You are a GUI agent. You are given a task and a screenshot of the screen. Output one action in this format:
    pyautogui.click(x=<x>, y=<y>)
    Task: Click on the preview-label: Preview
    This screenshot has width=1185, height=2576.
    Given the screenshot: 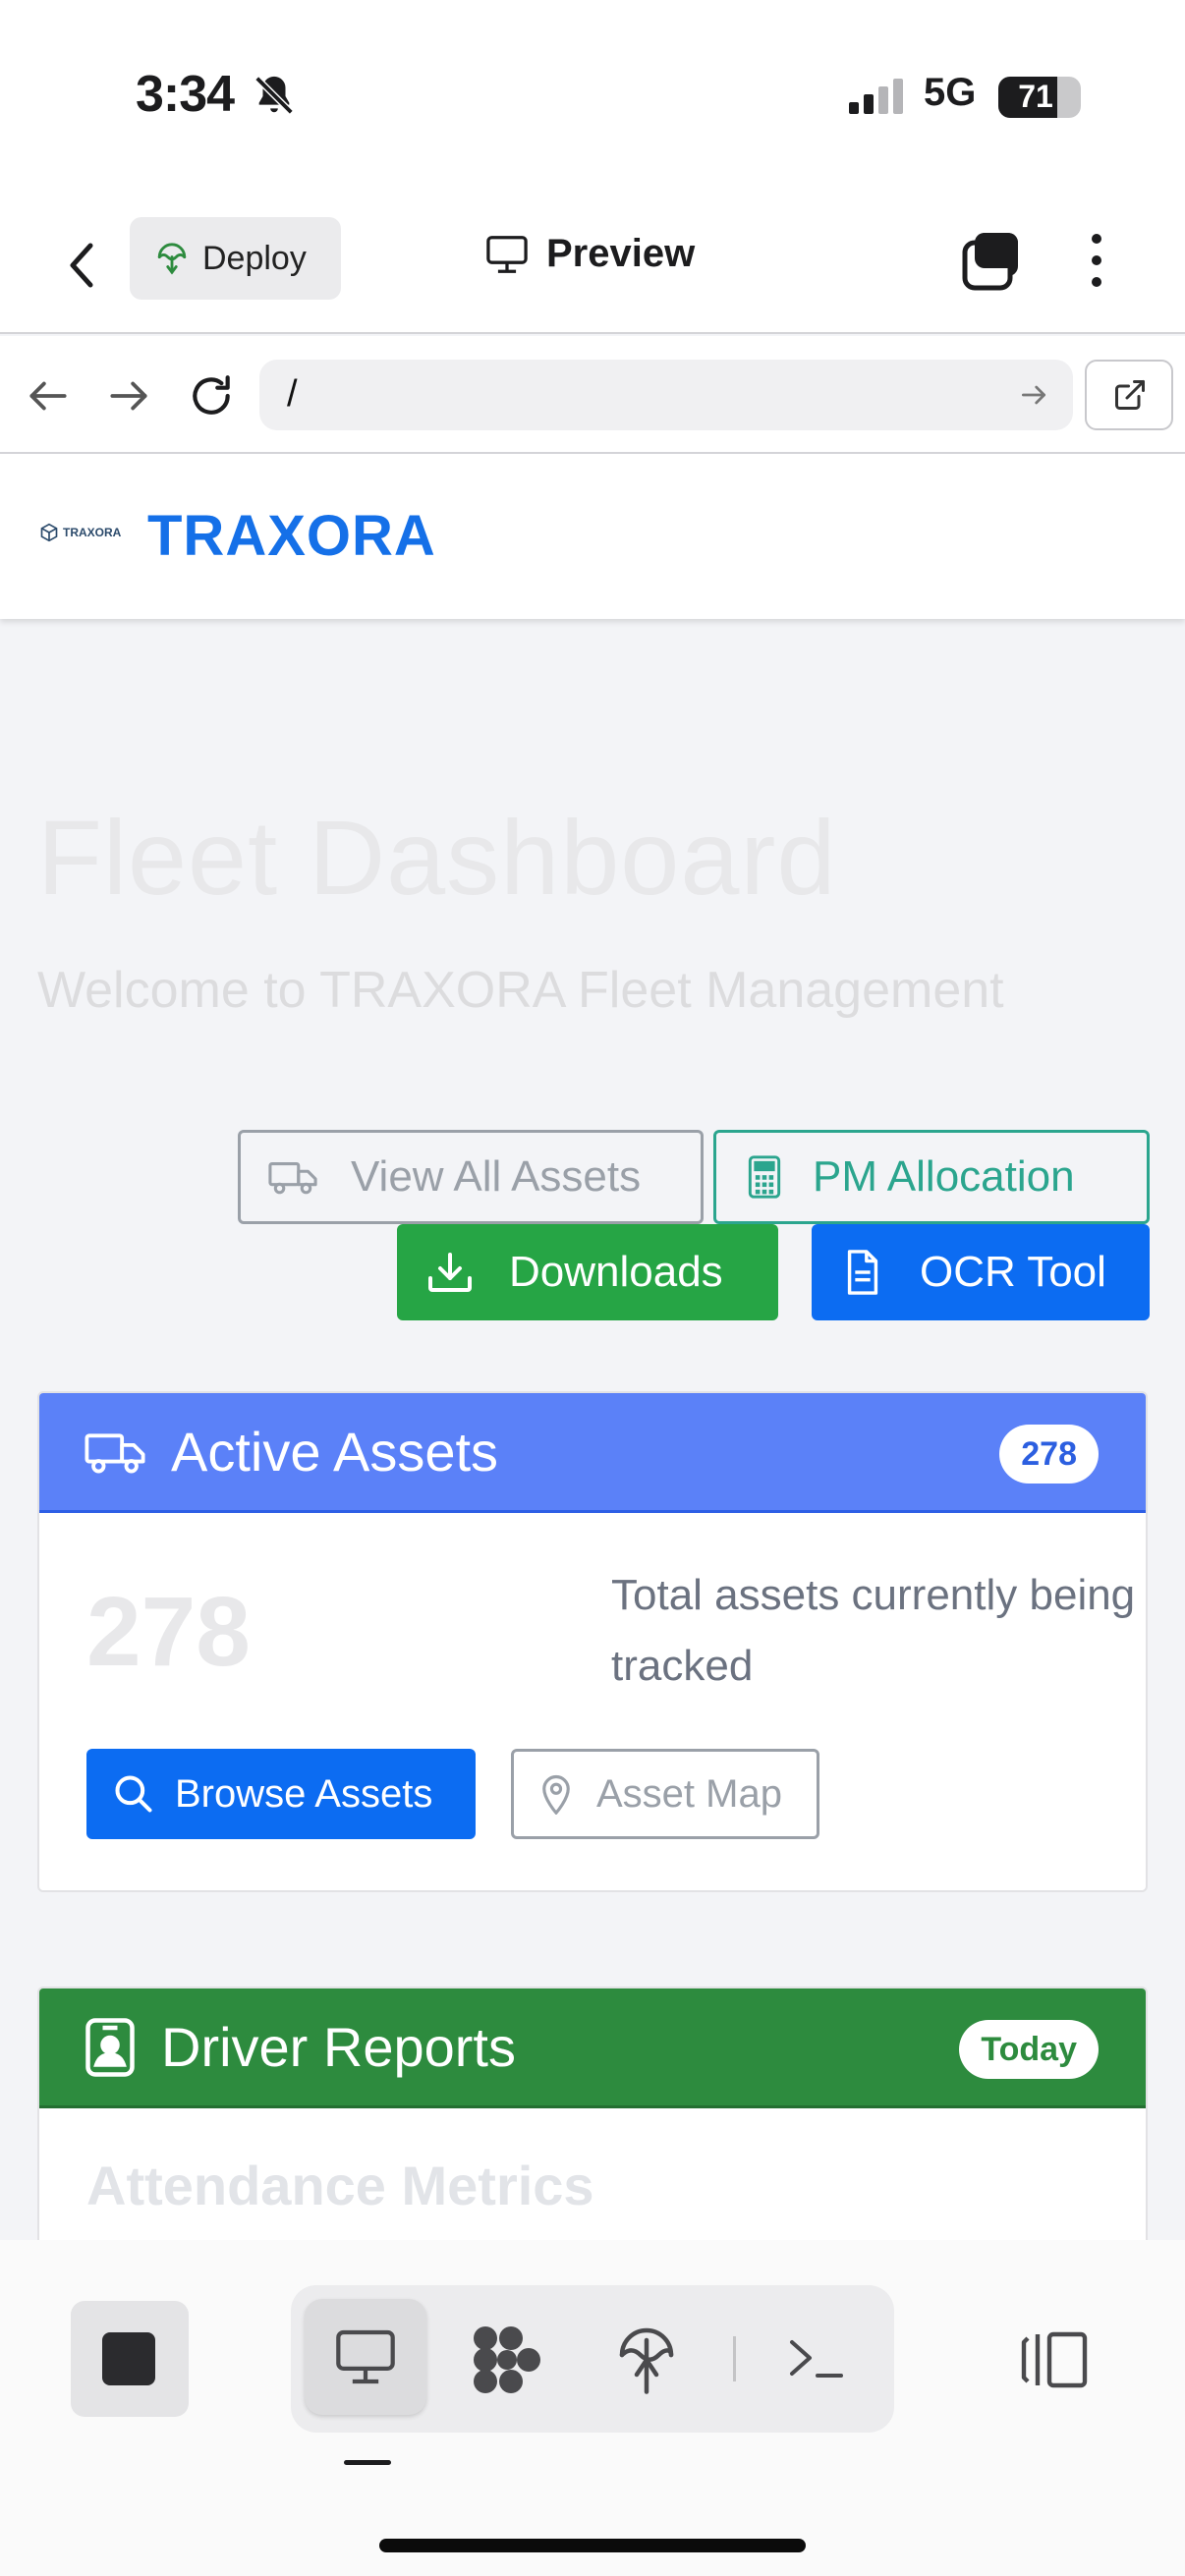 What is the action you would take?
    pyautogui.click(x=621, y=253)
    